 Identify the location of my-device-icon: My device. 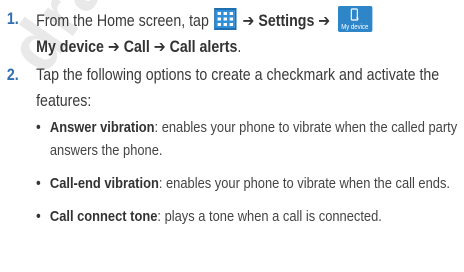
(354, 19).